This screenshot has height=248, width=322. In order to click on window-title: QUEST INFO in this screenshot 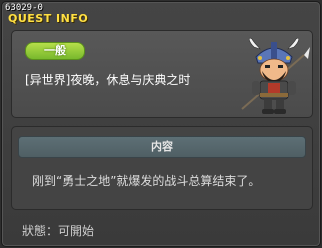, I will do `click(48, 18)`.